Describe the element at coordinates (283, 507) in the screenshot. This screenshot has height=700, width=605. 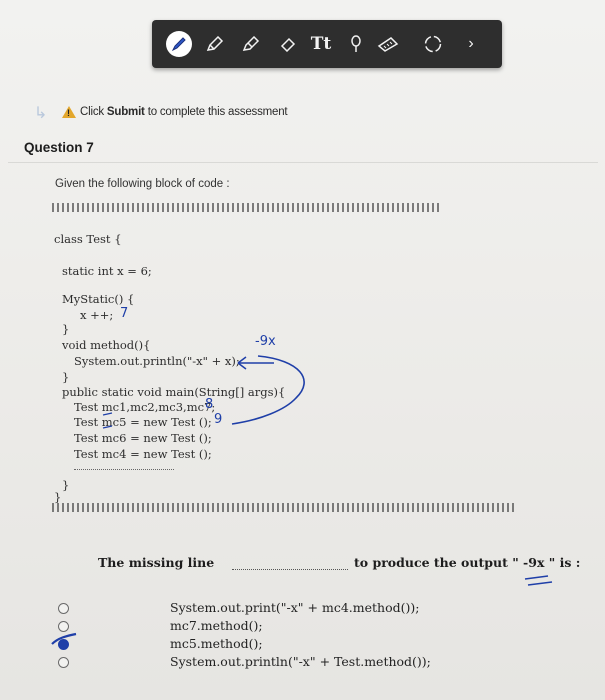
I see `asterisk-separator-bottom` at that location.